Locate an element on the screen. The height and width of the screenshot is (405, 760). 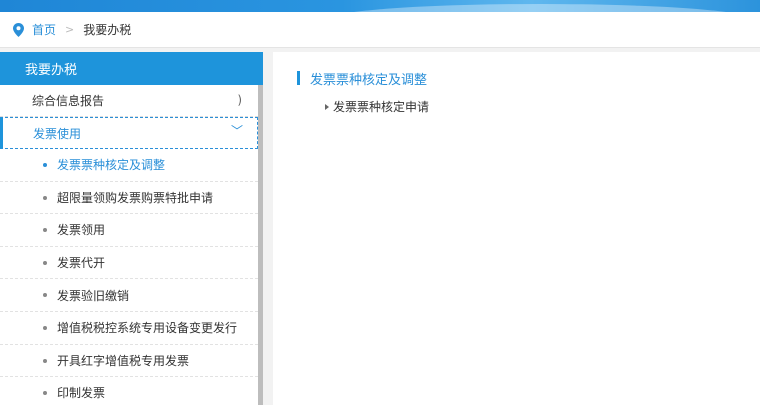
submenu-item-print-invoice: 印制发票 is located at coordinates (129, 391).